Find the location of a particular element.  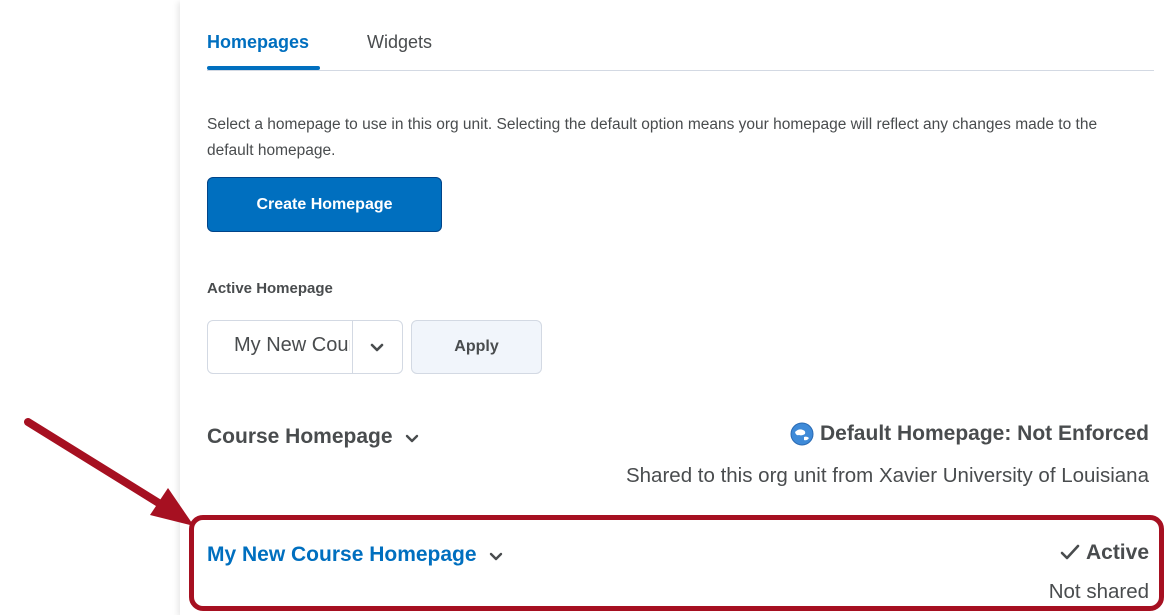

active-homepage-label: Active Homepage is located at coordinates (270, 288).